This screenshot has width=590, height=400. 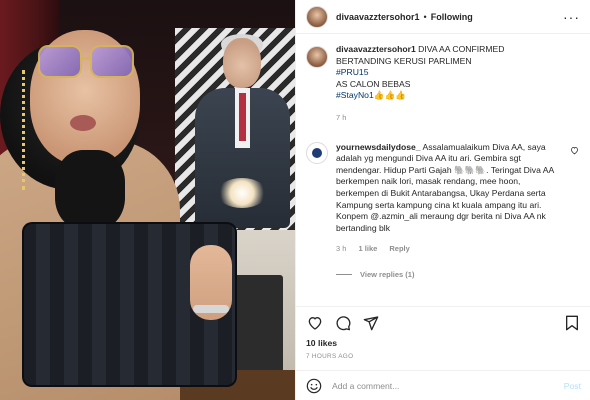 What do you see at coordinates (83, 123) in the screenshot?
I see `photo-lips` at bounding box center [83, 123].